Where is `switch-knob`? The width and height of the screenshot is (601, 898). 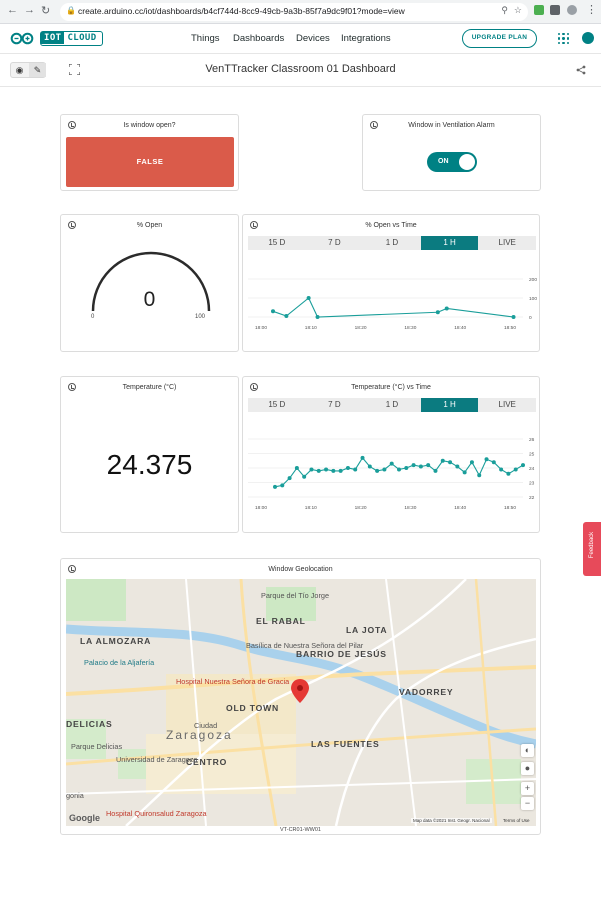
switch-knob is located at coordinates (467, 162).